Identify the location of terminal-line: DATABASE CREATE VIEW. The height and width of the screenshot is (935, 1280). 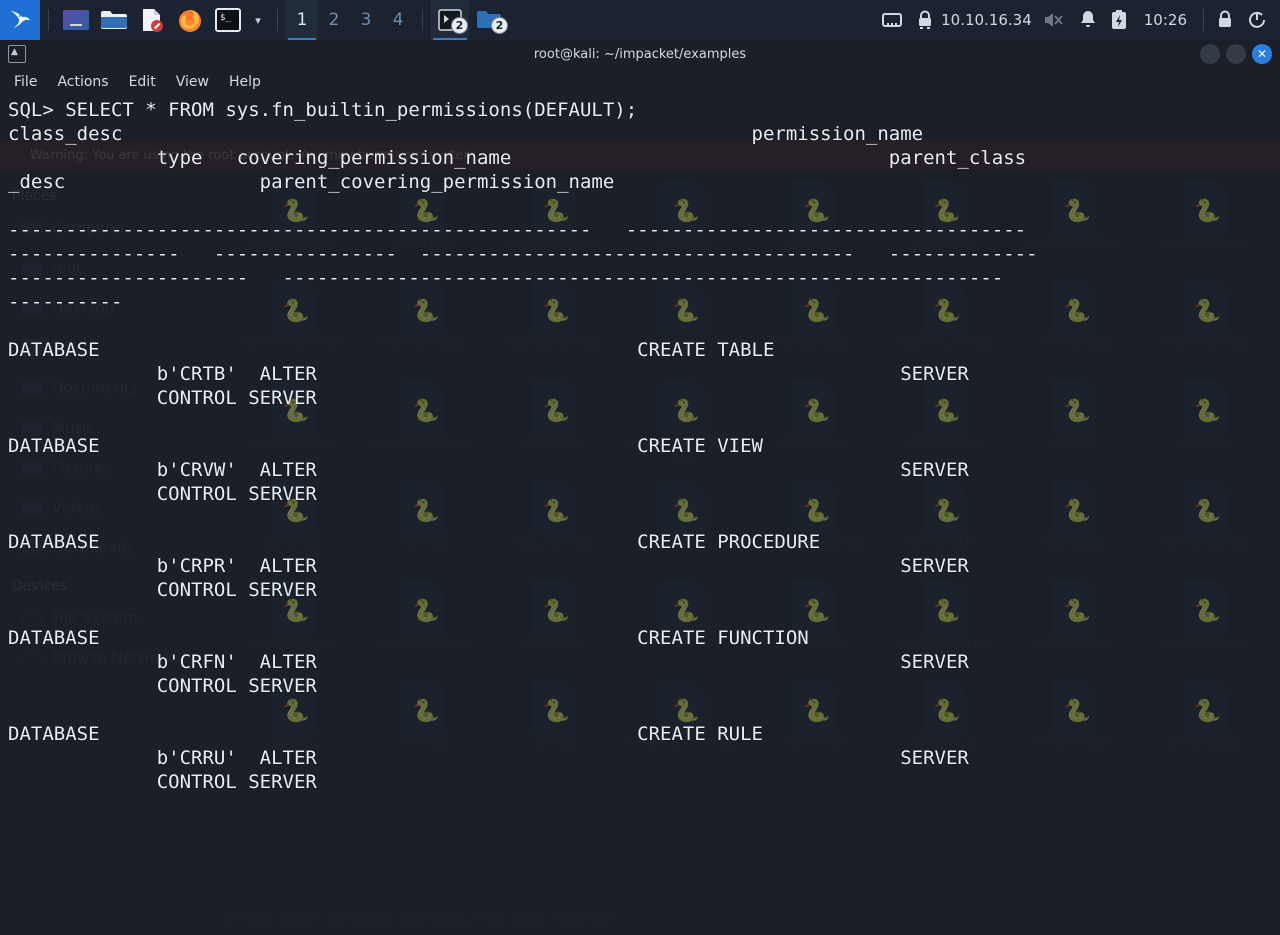
(385, 446).